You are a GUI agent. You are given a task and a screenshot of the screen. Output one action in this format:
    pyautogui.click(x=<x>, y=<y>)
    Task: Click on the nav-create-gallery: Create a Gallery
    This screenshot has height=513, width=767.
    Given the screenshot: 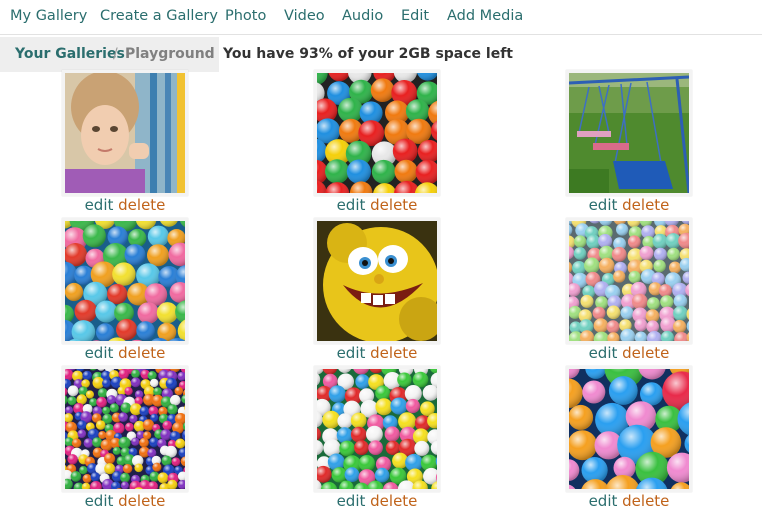 What is the action you would take?
    pyautogui.click(x=159, y=16)
    